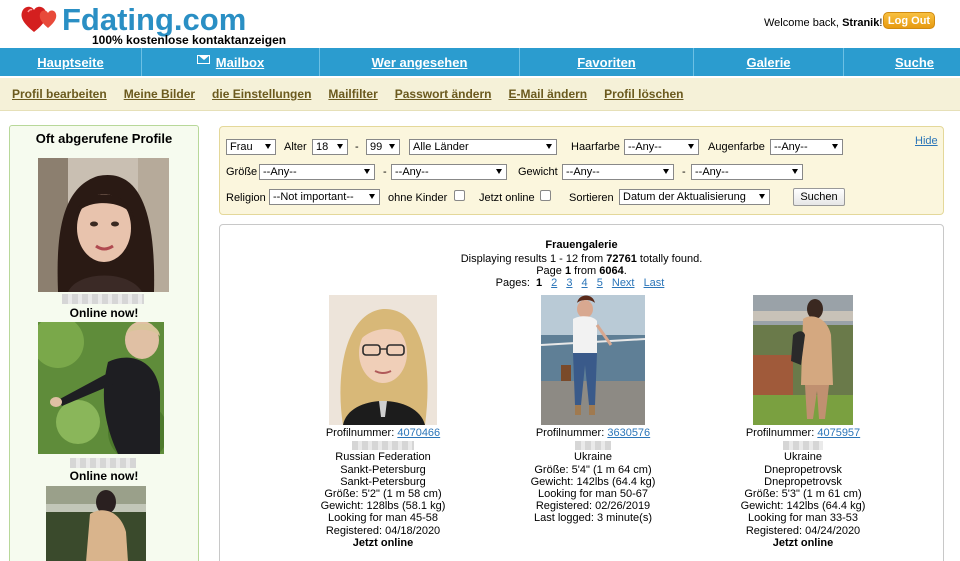 The width and height of the screenshot is (960, 561). Describe the element at coordinates (643, 94) in the screenshot. I see `subnav-profil-loeschen: Profil löschen` at that location.